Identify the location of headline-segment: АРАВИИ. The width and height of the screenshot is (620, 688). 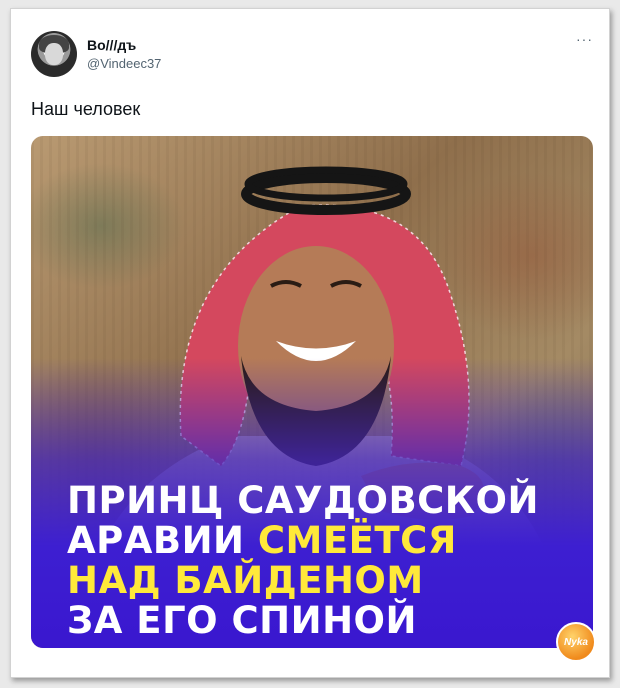
(162, 540).